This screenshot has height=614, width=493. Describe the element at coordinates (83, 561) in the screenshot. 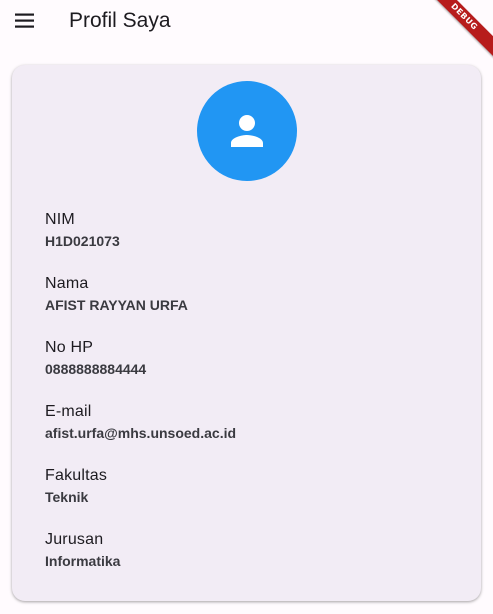

I see `field-value-jurusan: Informatika` at that location.